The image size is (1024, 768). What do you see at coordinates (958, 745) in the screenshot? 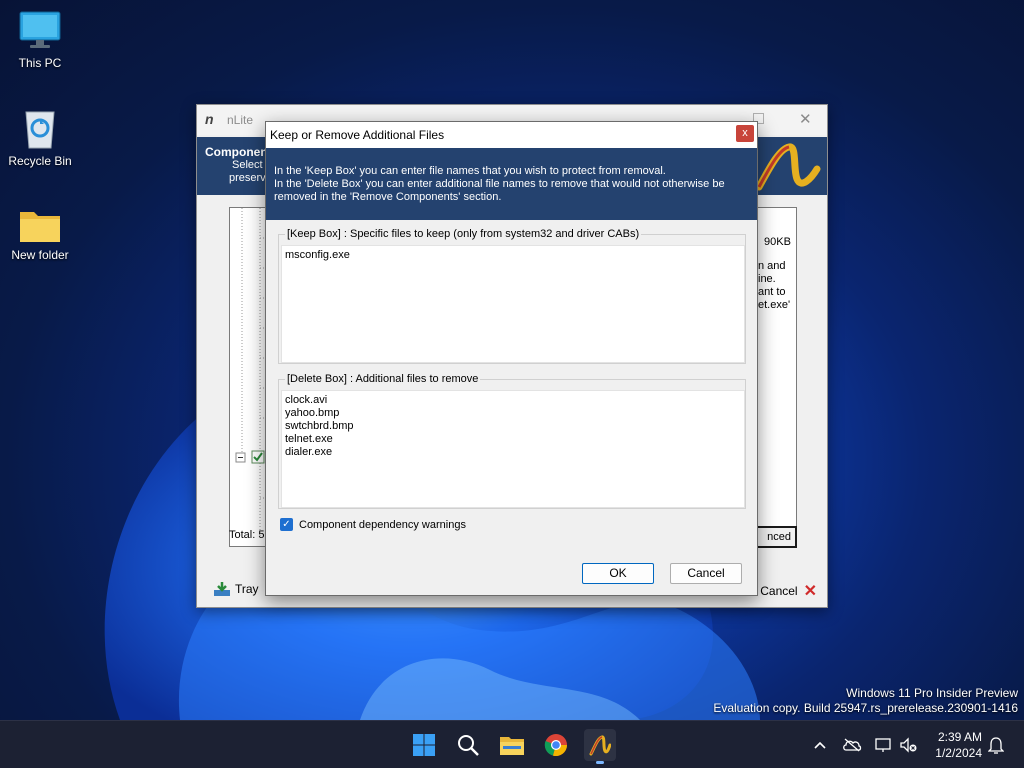
I see `system-clock: 2:39 AM 1/2/2024` at bounding box center [958, 745].